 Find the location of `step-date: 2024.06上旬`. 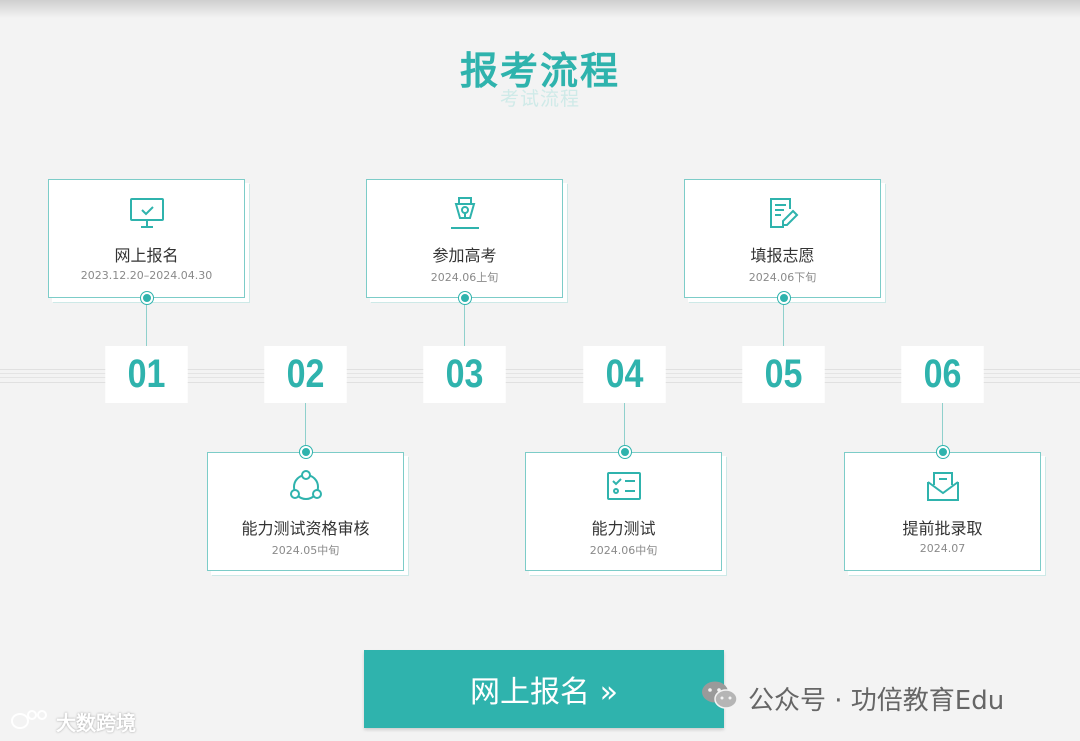

step-date: 2024.06上旬 is located at coordinates (464, 277).